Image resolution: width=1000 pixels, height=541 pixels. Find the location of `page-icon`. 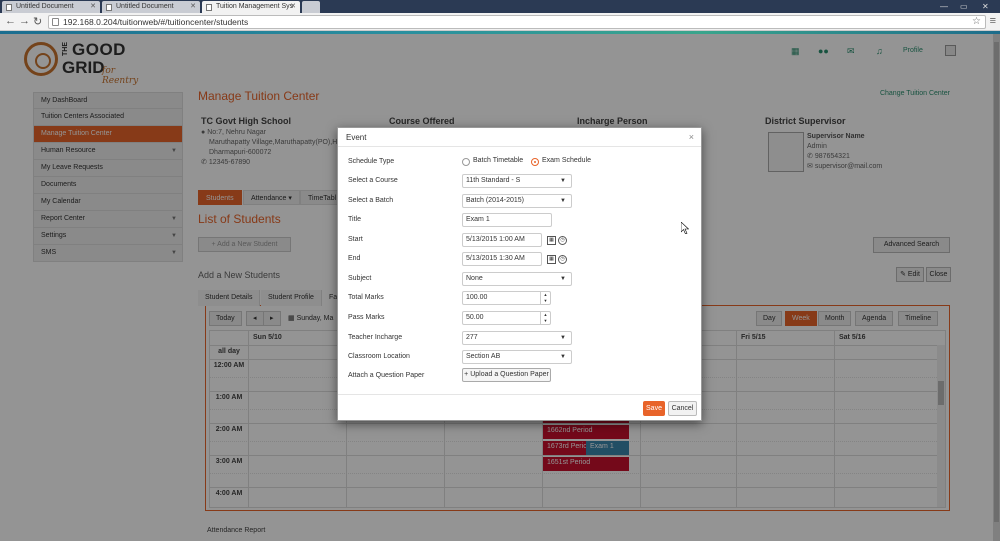

page-icon is located at coordinates (55, 22).